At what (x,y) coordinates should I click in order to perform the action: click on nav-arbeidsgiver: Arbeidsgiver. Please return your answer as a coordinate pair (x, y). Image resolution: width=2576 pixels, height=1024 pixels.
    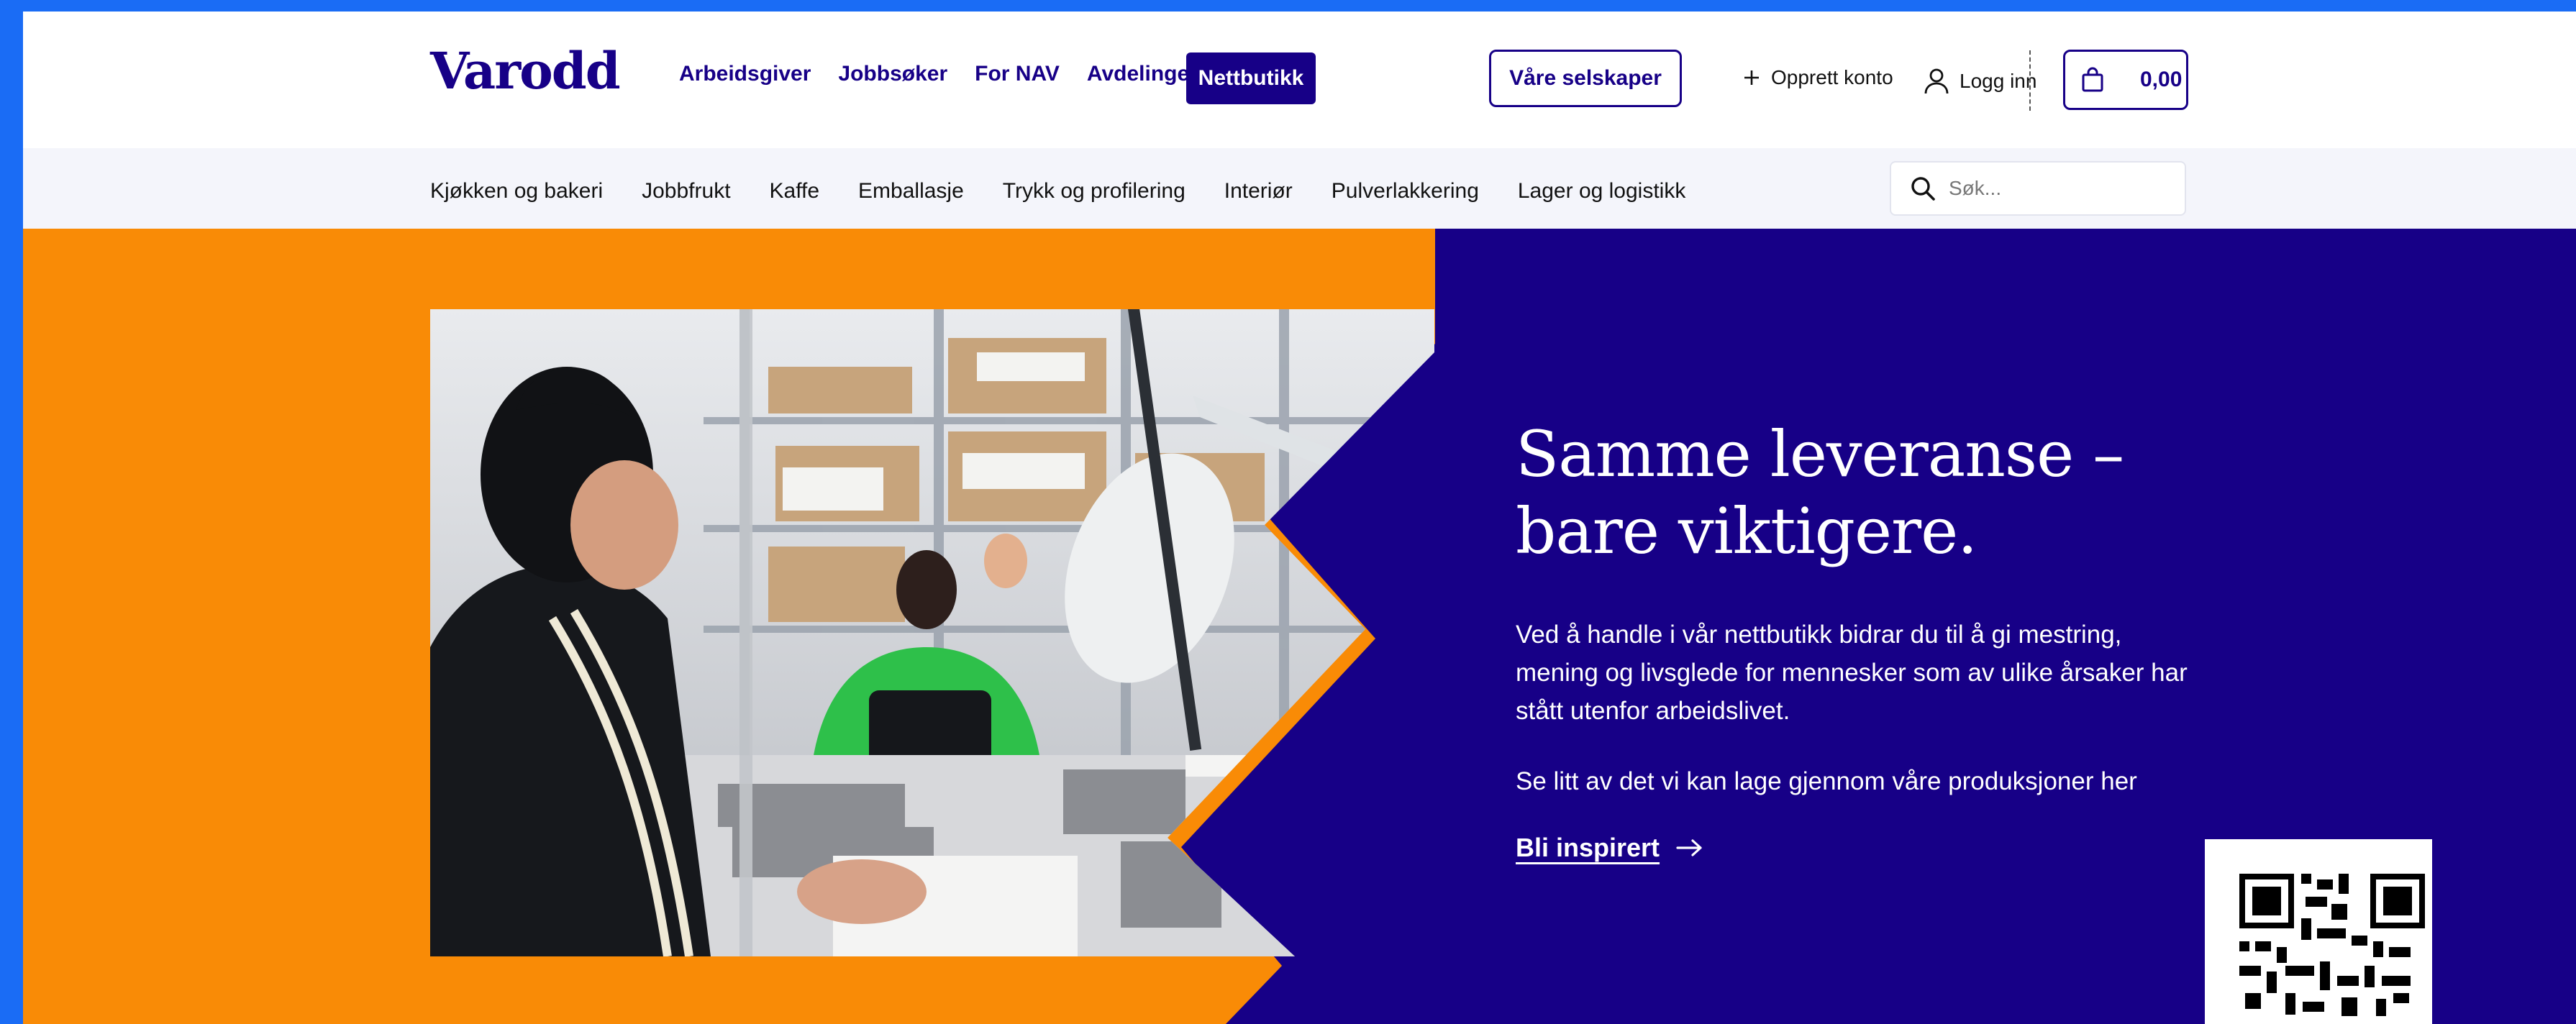
    Looking at the image, I should click on (745, 74).